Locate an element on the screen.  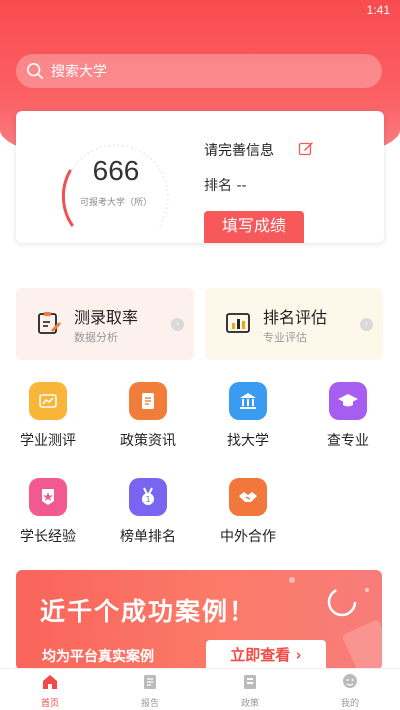
tab-label: 政策 is located at coordinates (249, 704).